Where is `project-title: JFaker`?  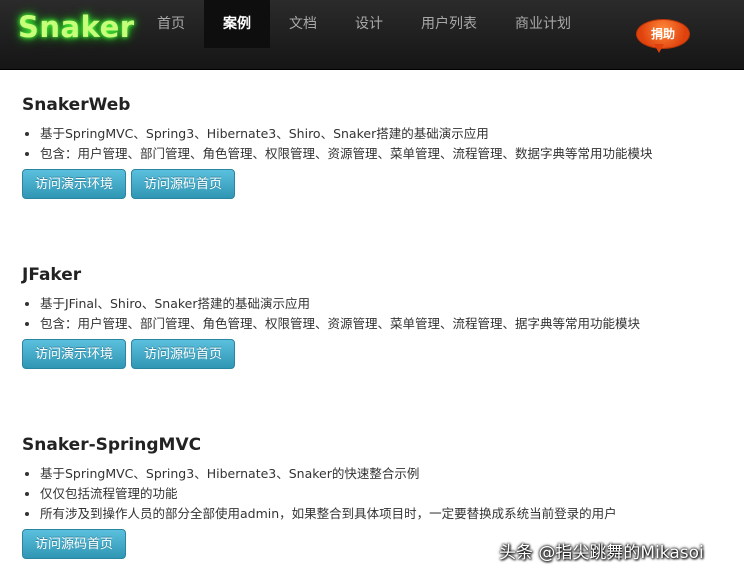
project-title: JFaker is located at coordinates (52, 275).